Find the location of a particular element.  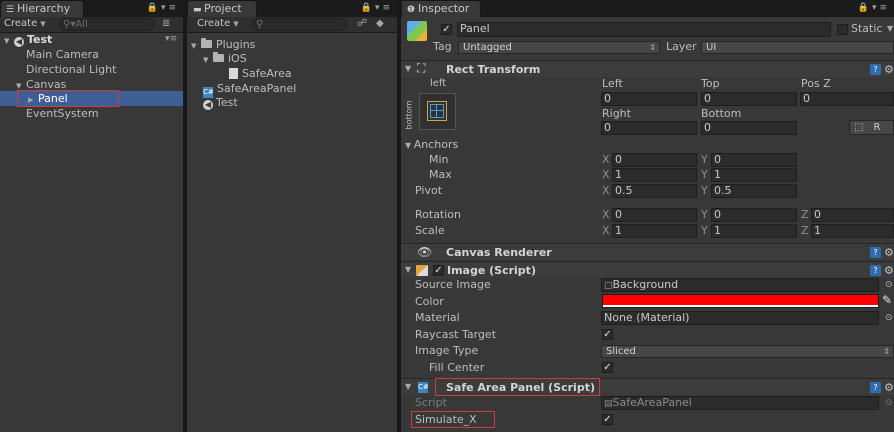

project-item-safearea: SafeArea is located at coordinates (292, 73).